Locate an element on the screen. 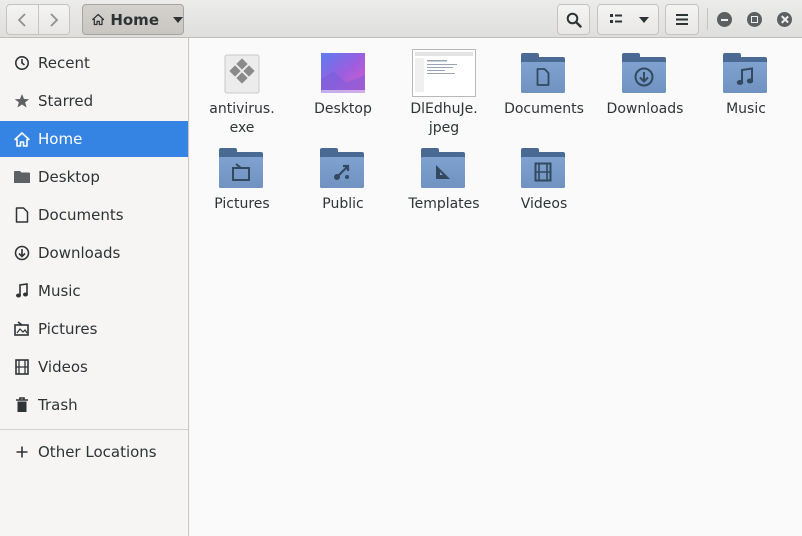  file-item-public: Public is located at coordinates (343, 182).